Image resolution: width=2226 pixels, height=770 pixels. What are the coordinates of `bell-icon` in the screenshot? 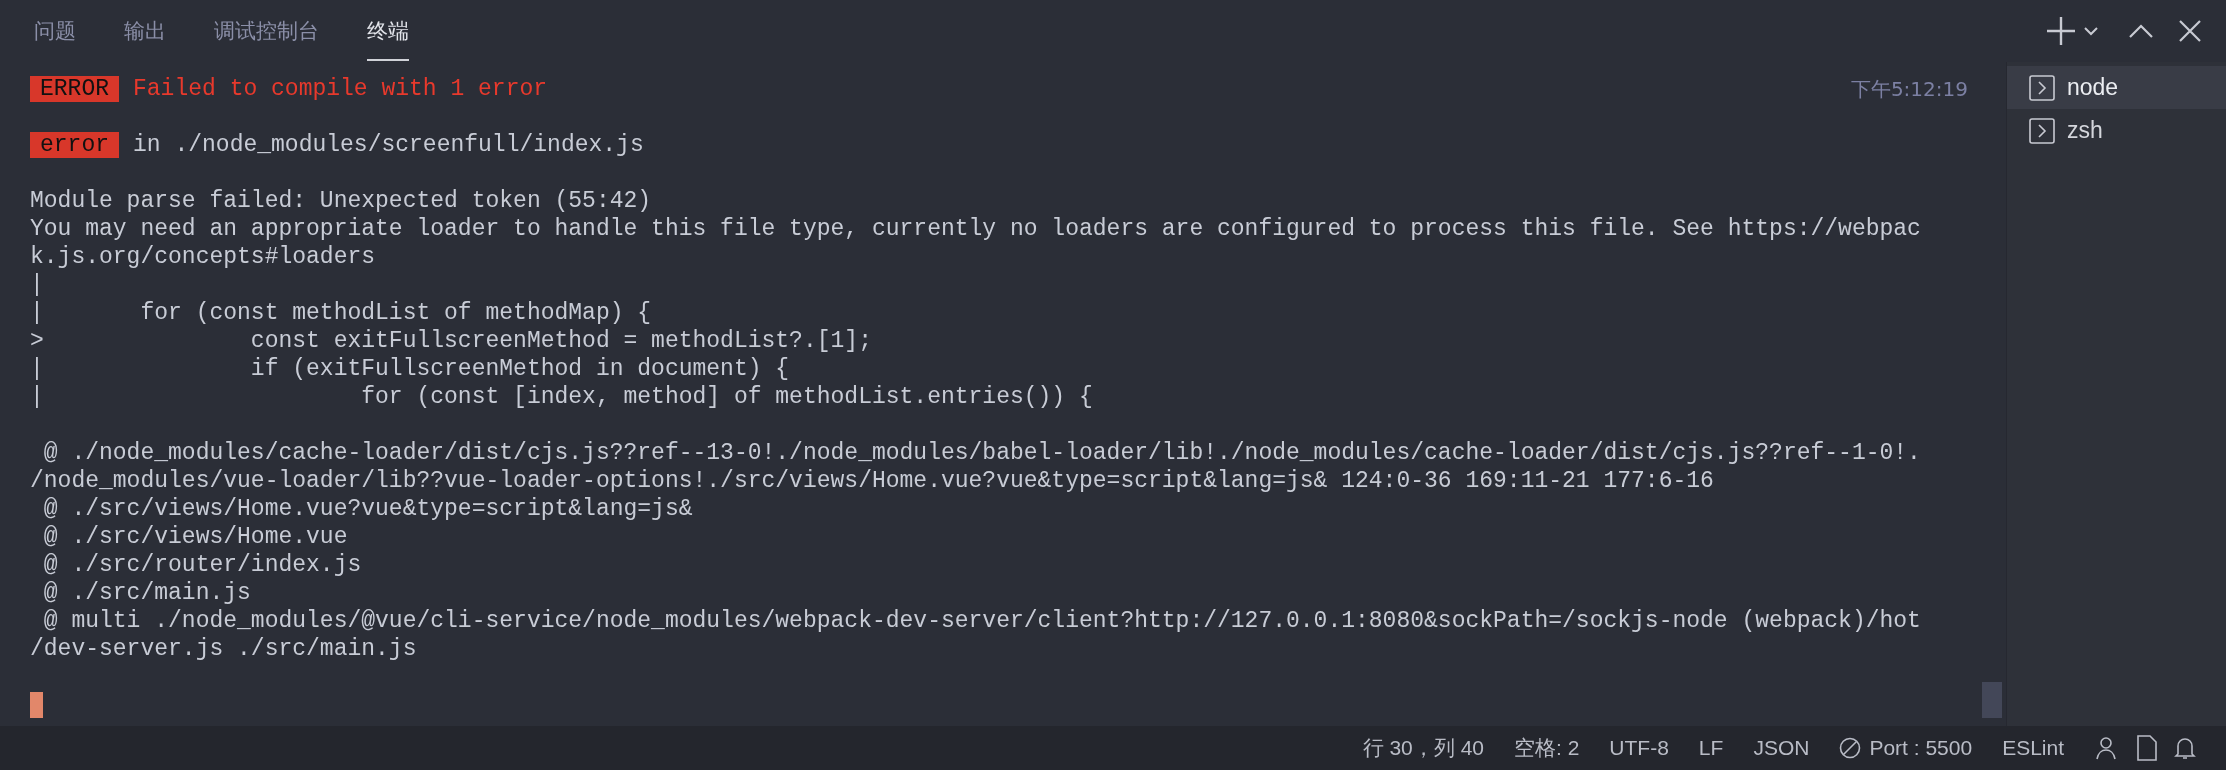 It's located at (2185, 748).